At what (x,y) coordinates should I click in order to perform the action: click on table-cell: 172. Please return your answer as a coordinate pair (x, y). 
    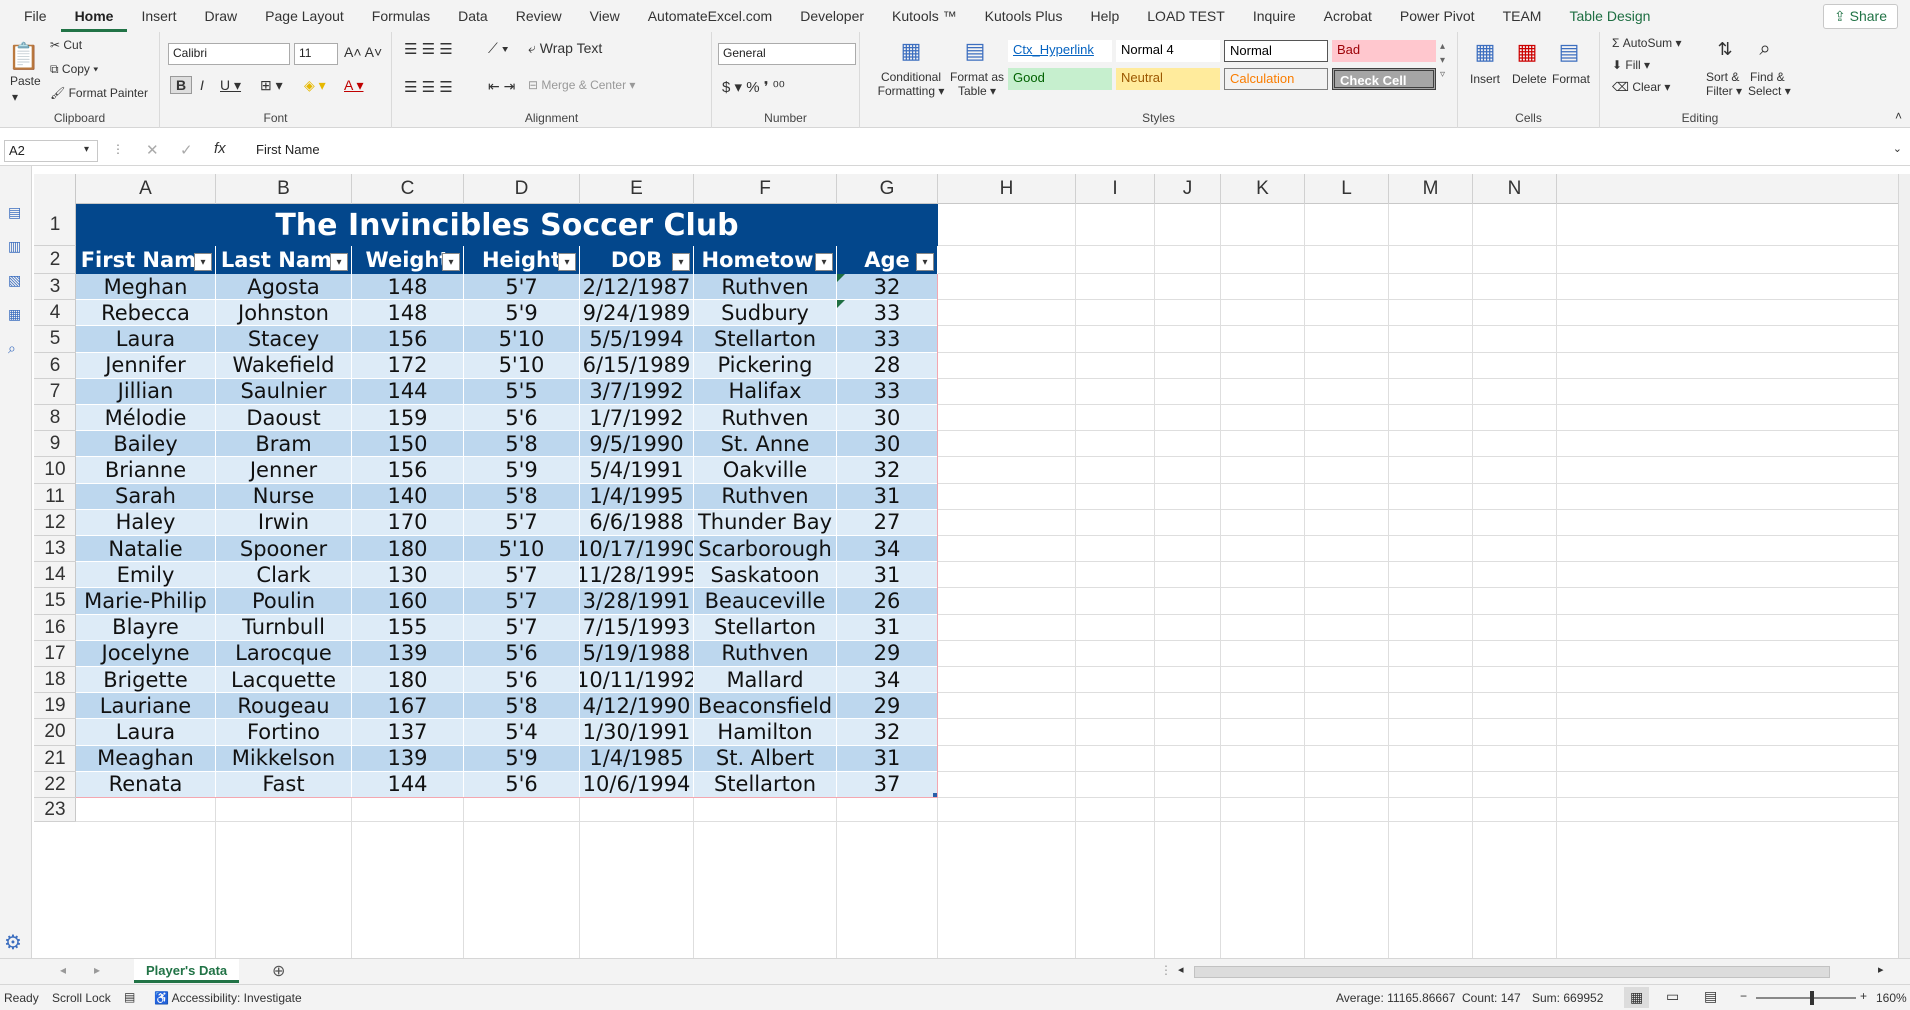
    Looking at the image, I should click on (408, 365).